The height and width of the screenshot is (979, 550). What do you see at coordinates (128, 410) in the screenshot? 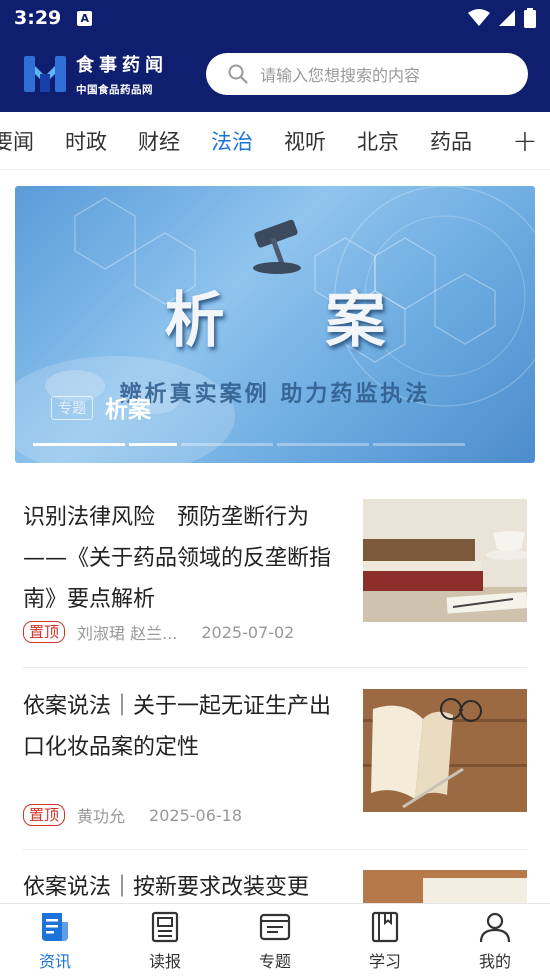
I see `banner-caption: 析案` at bounding box center [128, 410].